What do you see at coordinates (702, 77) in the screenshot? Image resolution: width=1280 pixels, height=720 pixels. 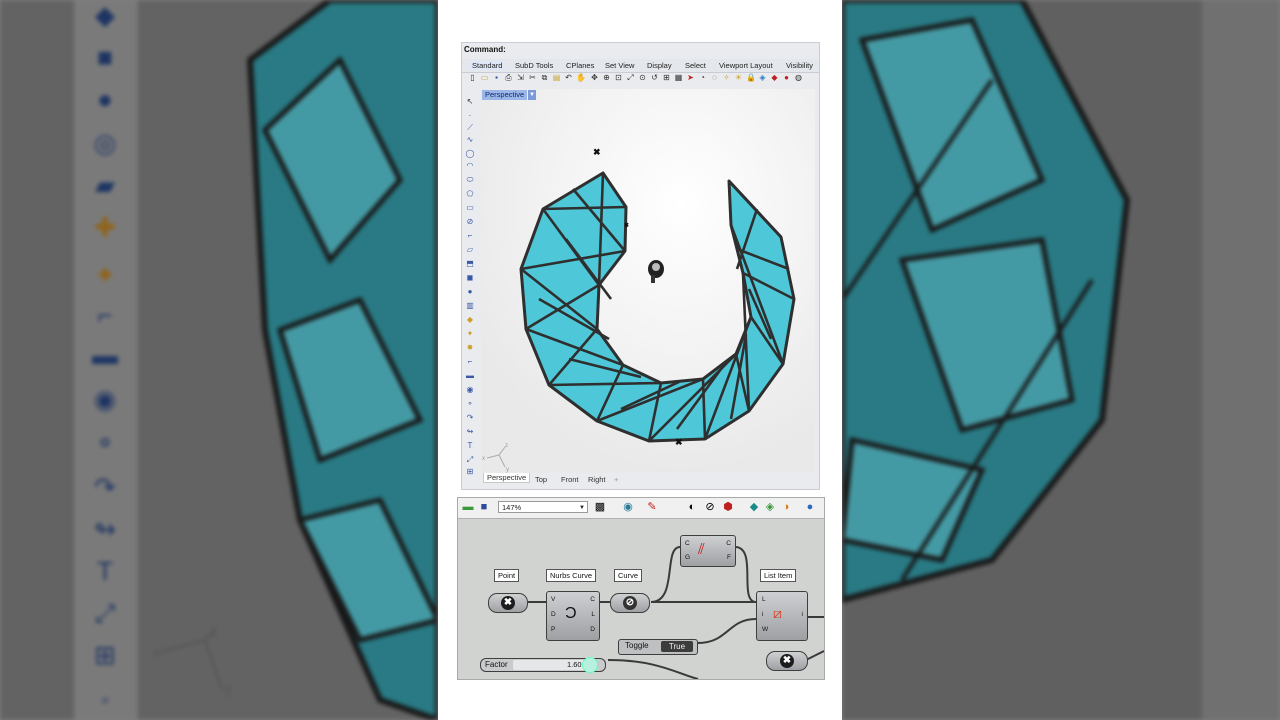 I see `hide-icon: ◔` at bounding box center [702, 77].